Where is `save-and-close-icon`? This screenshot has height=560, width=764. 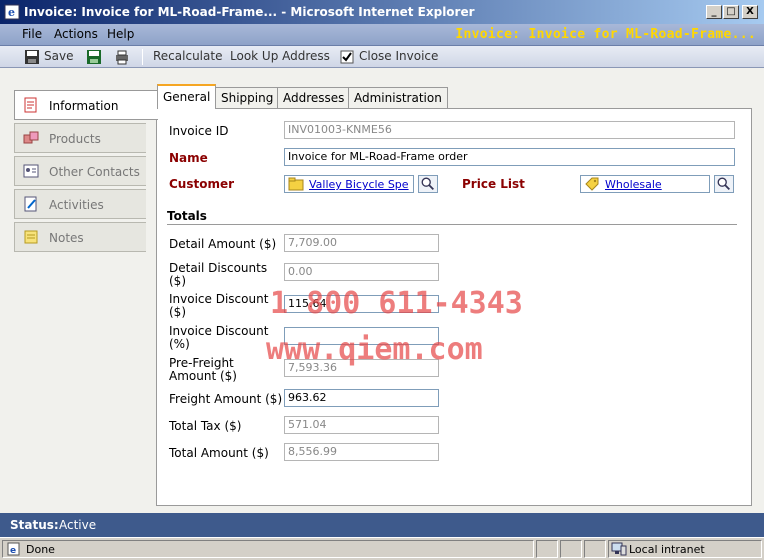 save-and-close-icon is located at coordinates (94, 57).